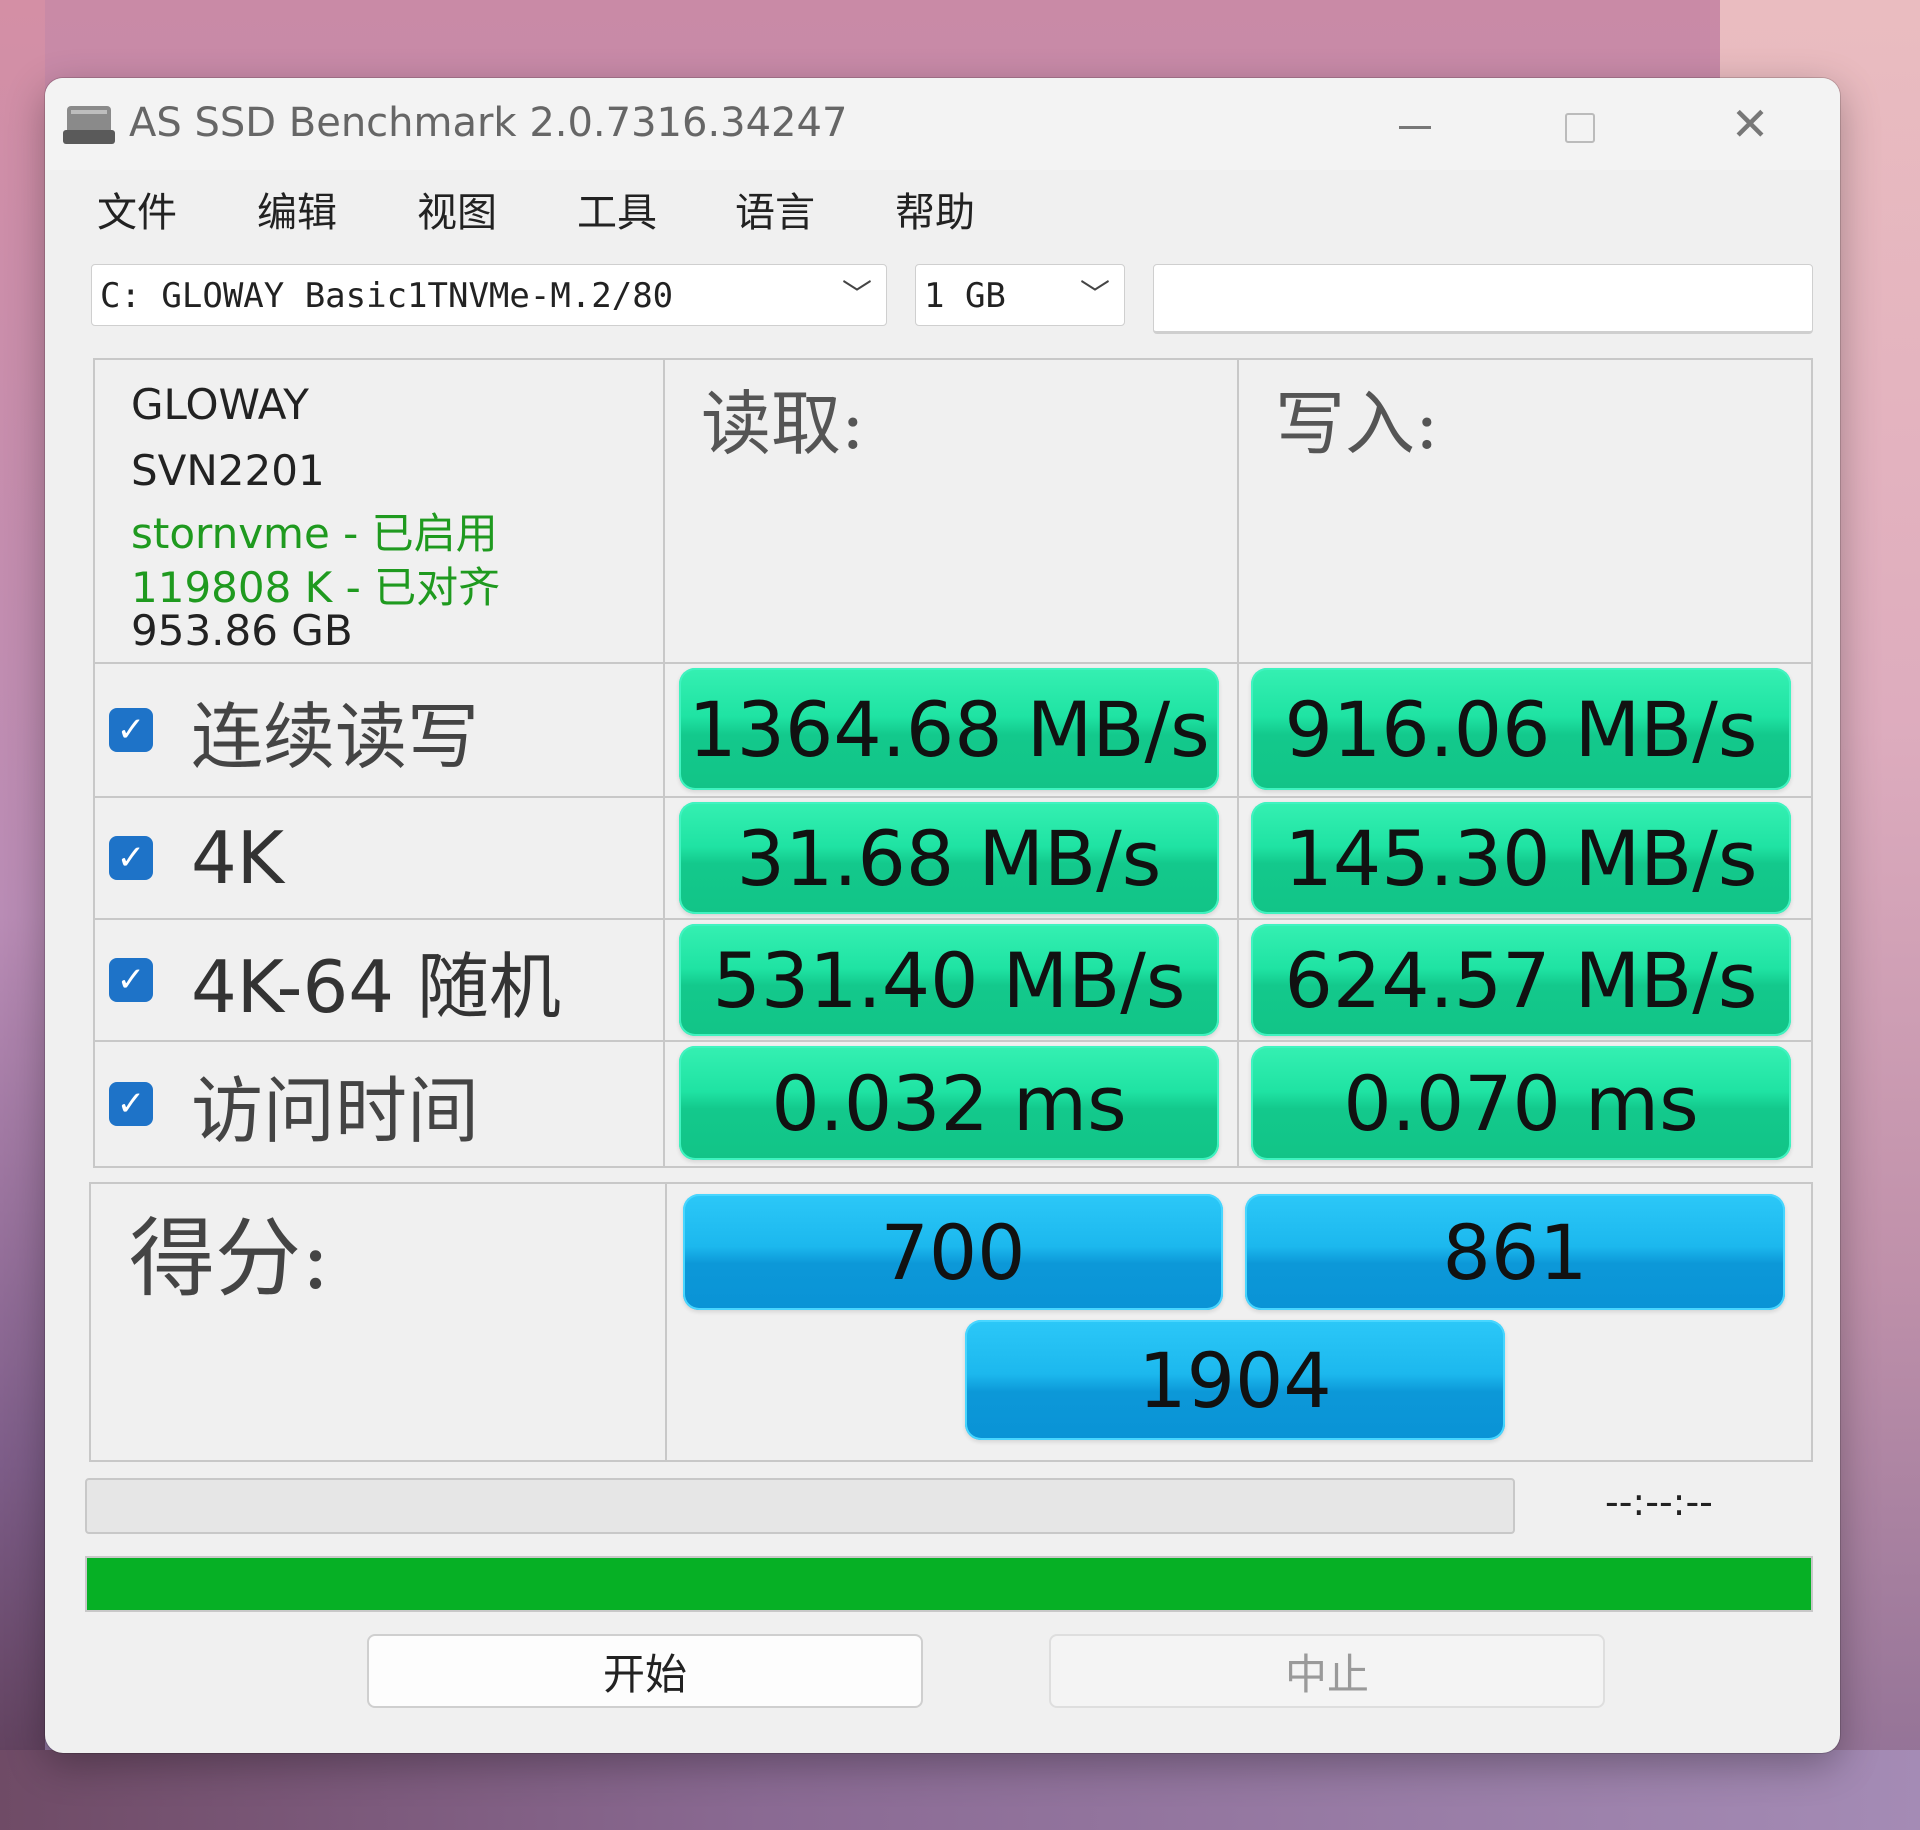 The image size is (1920, 1830). What do you see at coordinates (1020, 295) in the screenshot?
I see `size-select: 1 GB ﹀` at bounding box center [1020, 295].